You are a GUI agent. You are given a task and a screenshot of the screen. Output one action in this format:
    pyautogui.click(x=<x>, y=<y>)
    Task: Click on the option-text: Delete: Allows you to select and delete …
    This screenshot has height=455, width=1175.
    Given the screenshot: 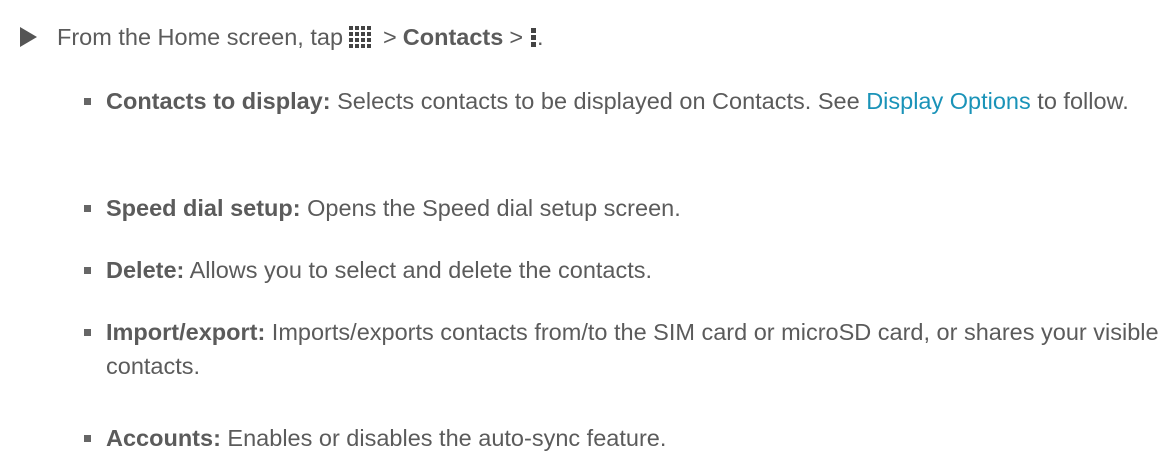 What is the action you would take?
    pyautogui.click(x=379, y=270)
    